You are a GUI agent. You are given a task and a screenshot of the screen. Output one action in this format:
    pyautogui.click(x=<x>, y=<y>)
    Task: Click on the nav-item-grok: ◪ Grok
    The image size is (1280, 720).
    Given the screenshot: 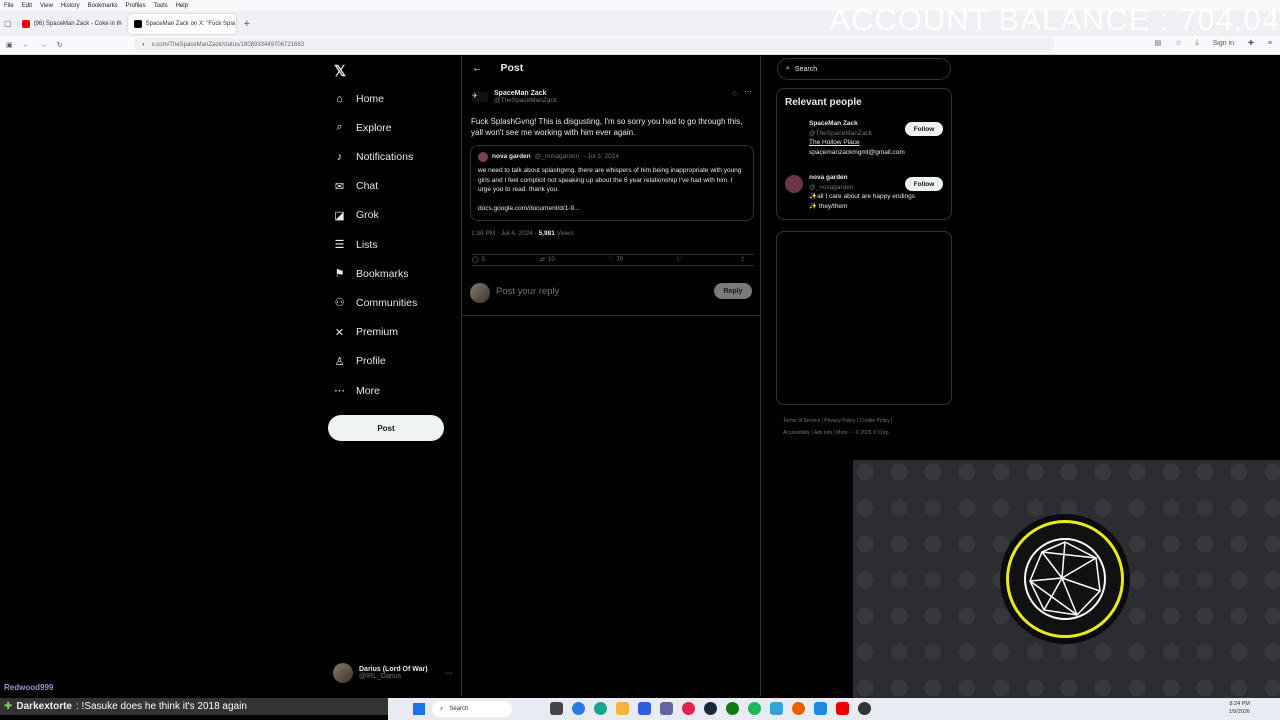 What is the action you would take?
    pyautogui.click(x=355, y=215)
    